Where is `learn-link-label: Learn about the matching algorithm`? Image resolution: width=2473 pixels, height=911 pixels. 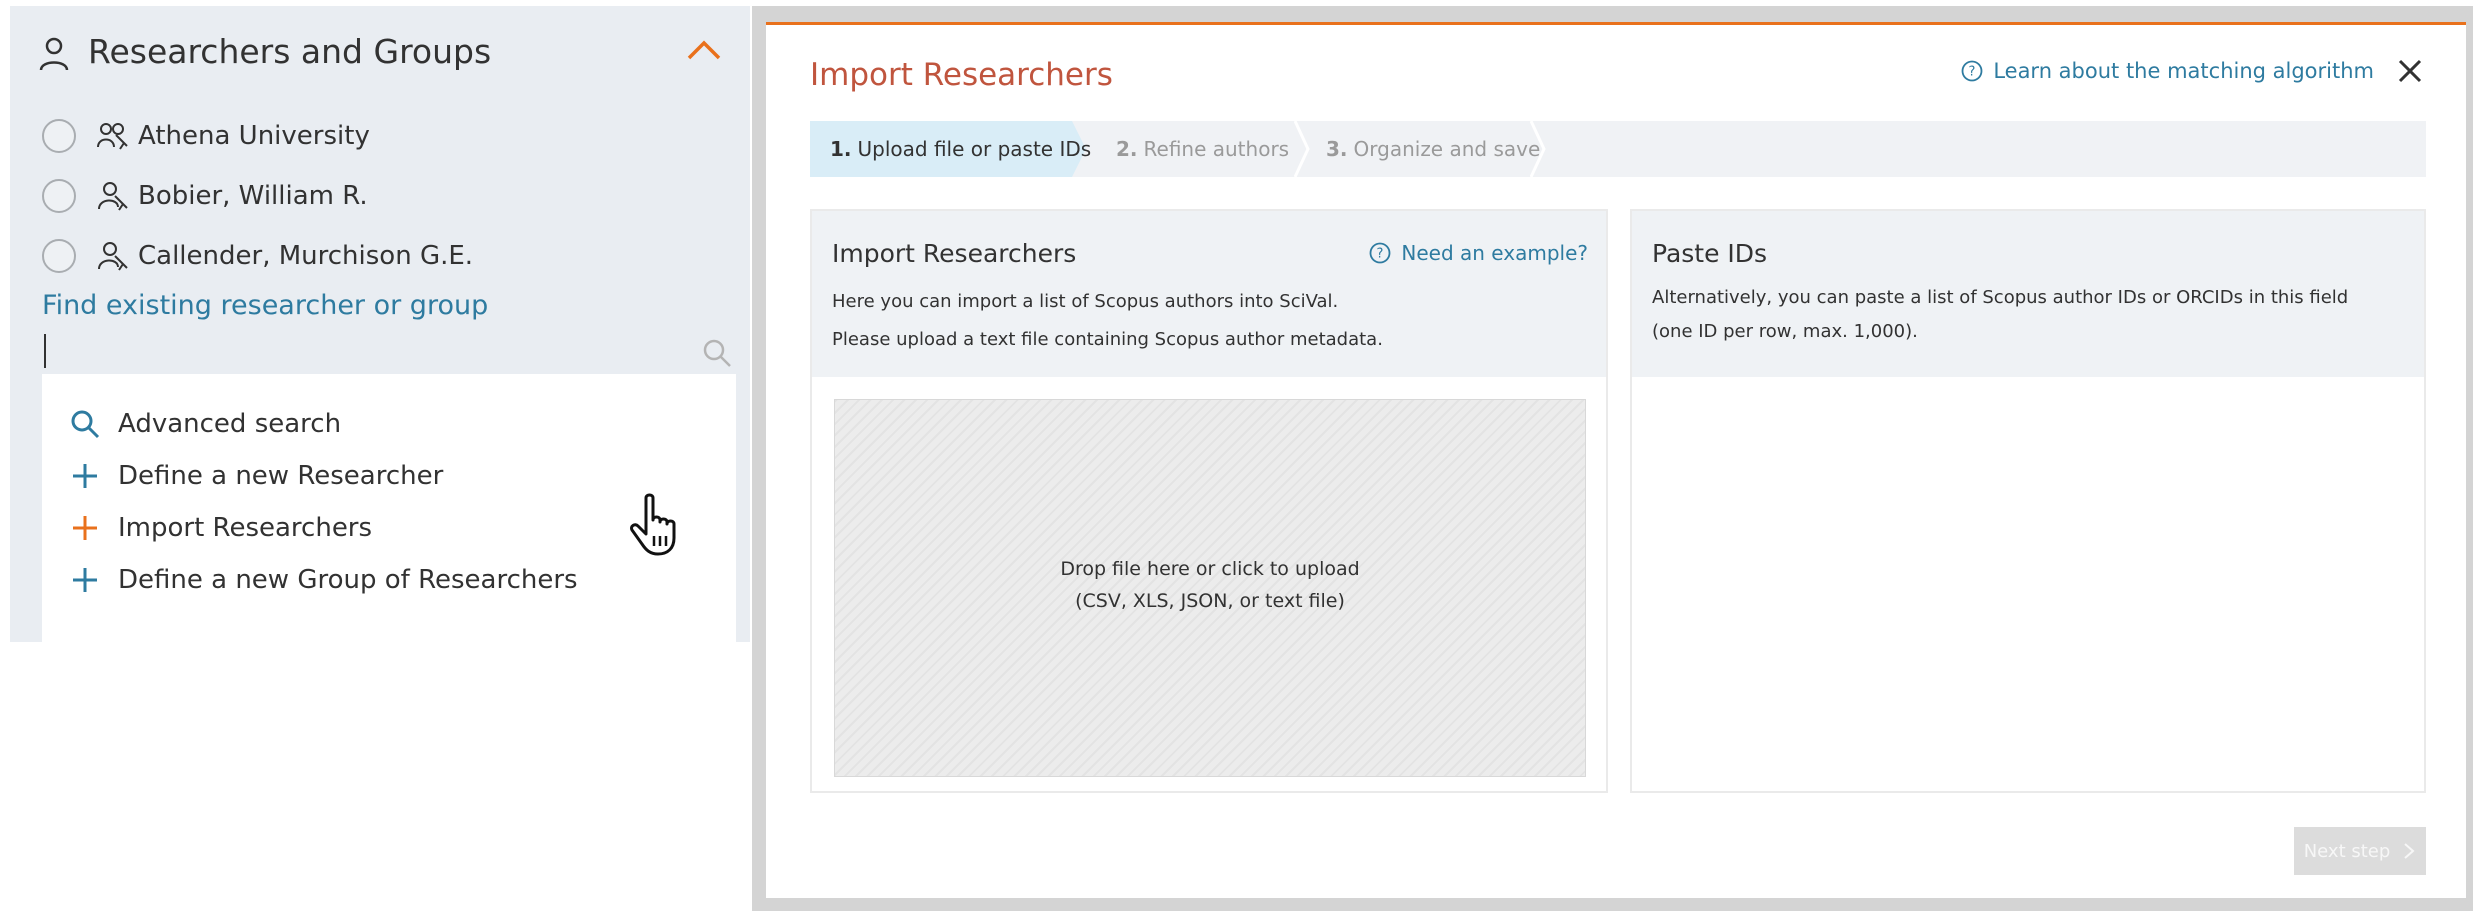
learn-link-label: Learn about the matching algorithm is located at coordinates (2183, 71).